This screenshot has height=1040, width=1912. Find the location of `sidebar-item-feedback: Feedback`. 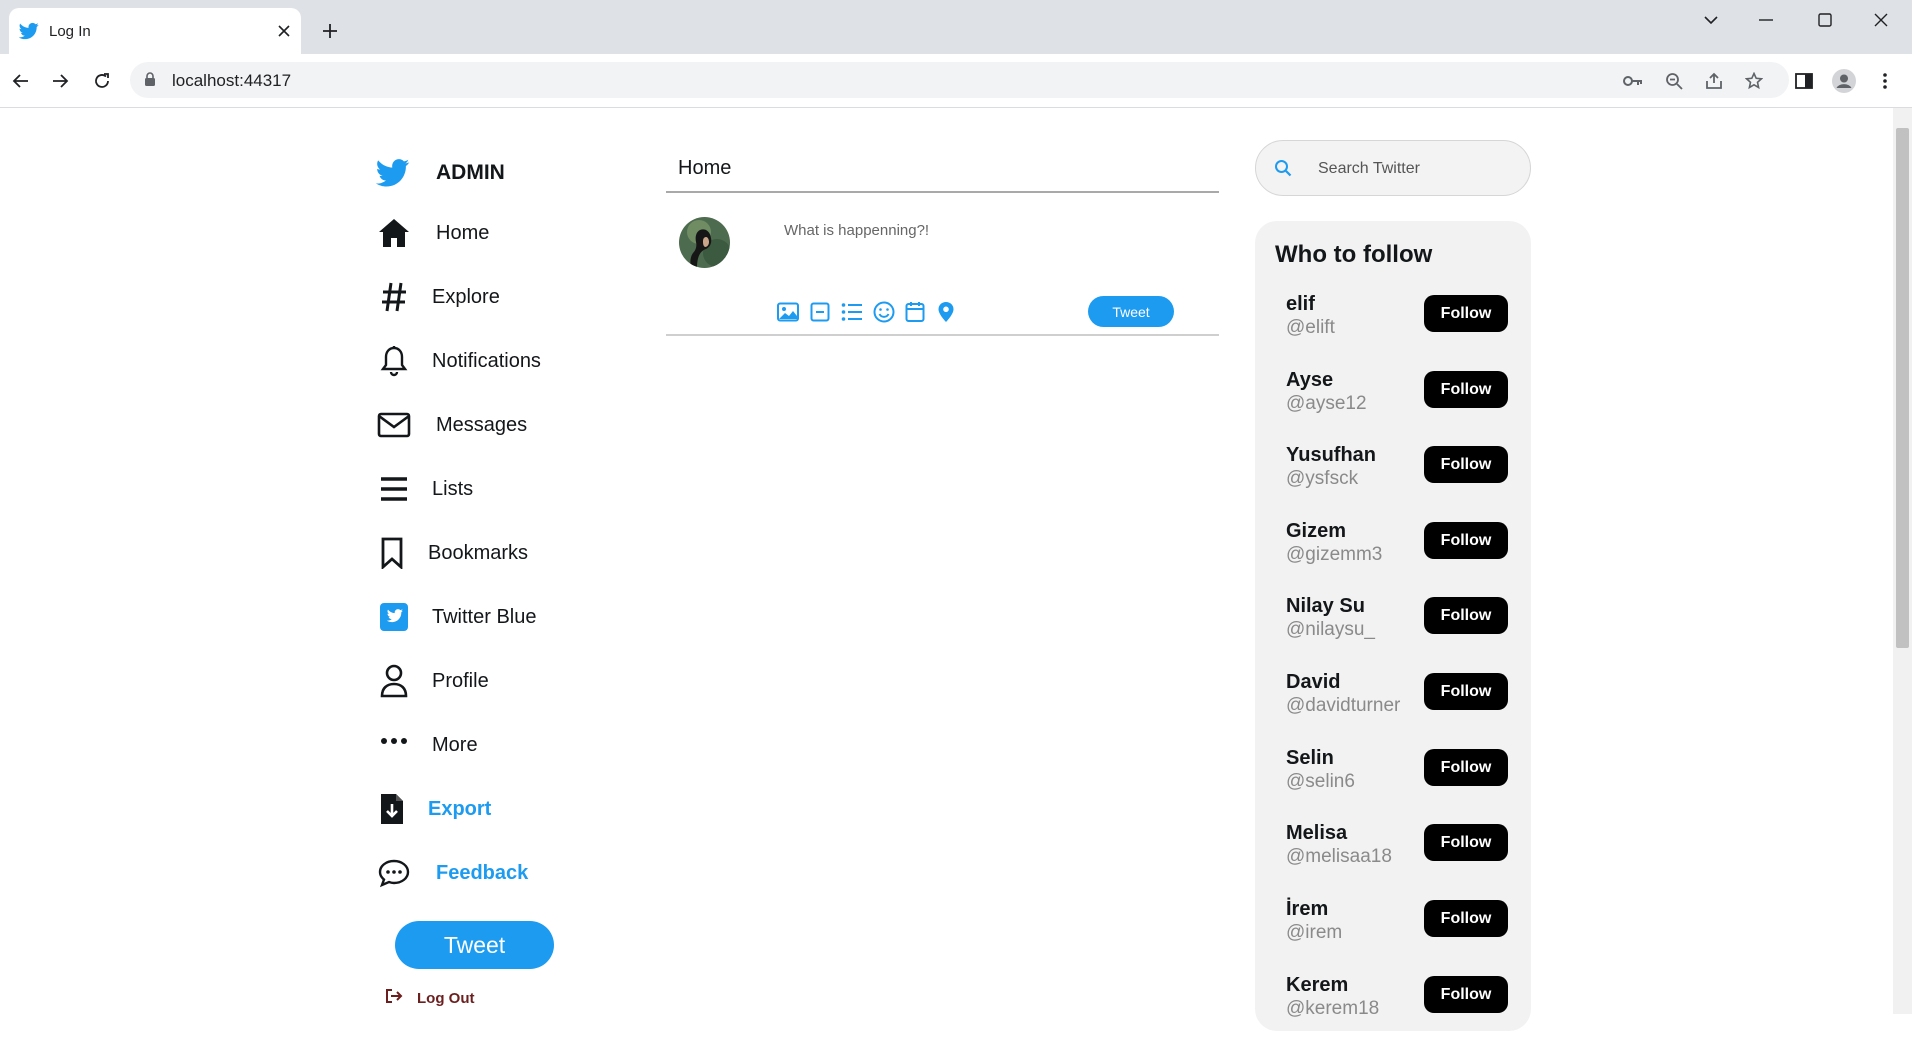

sidebar-item-feedback: Feedback is located at coordinates (452, 873).